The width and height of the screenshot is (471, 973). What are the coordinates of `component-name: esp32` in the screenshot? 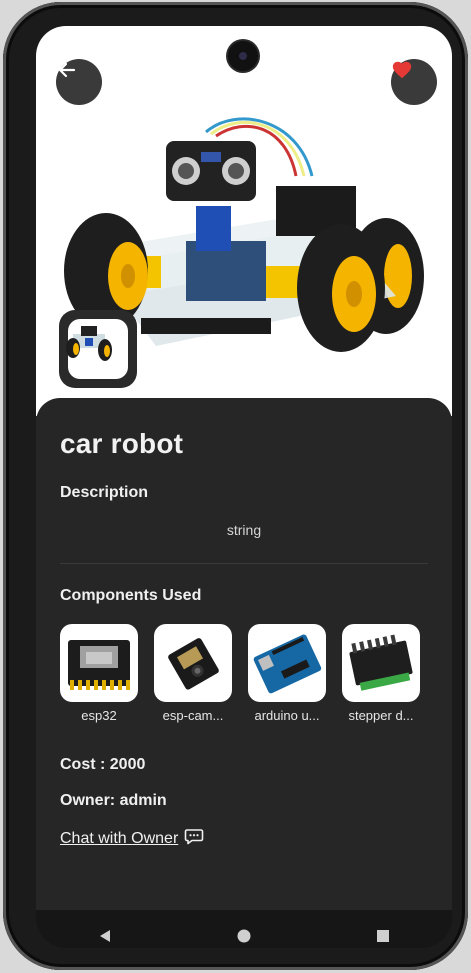 It's located at (99, 715).